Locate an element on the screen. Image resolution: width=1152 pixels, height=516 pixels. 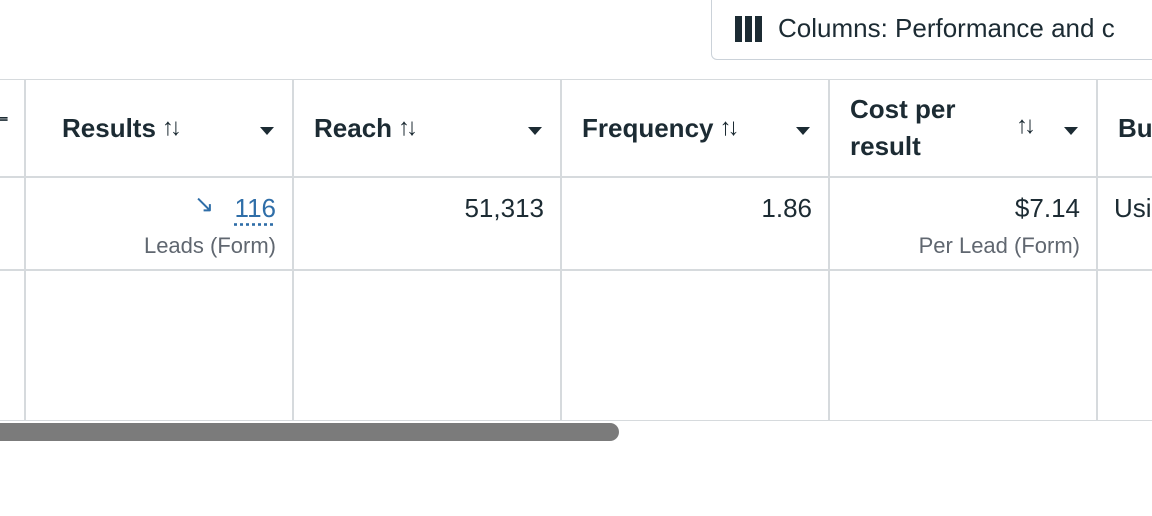
row-divider is located at coordinates (576, 270).